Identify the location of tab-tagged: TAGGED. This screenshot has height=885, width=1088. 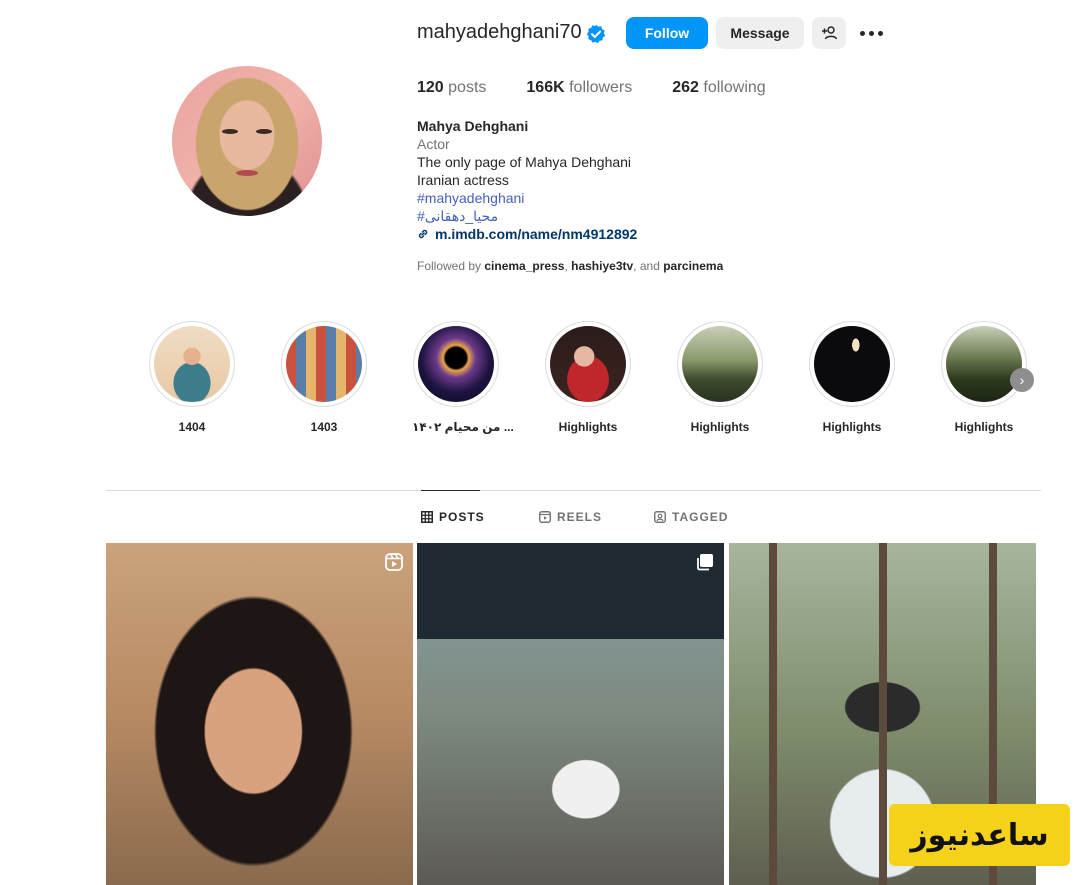
(691, 517).